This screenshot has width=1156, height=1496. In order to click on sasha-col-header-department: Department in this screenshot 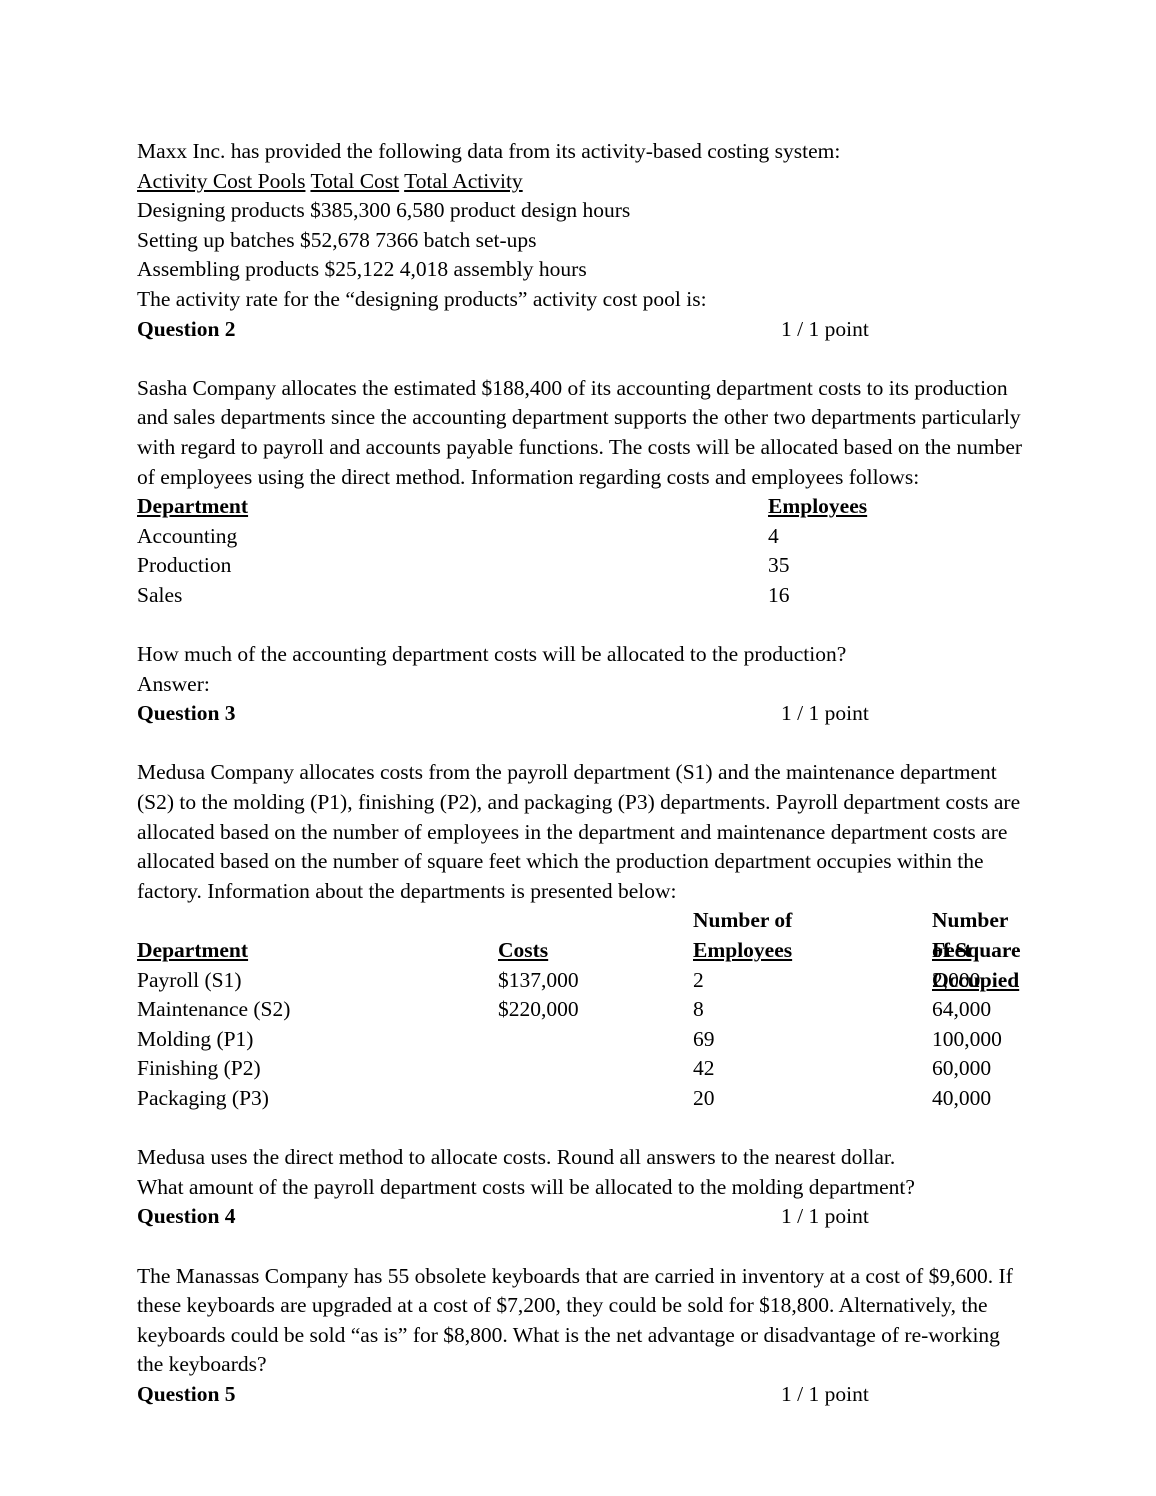, I will do `click(193, 506)`.